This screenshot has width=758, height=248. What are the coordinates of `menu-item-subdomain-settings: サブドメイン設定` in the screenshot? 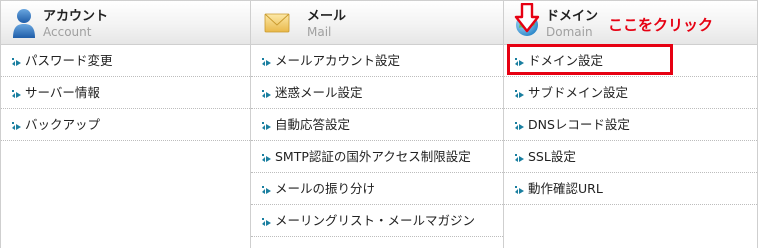 It's located at (630, 93).